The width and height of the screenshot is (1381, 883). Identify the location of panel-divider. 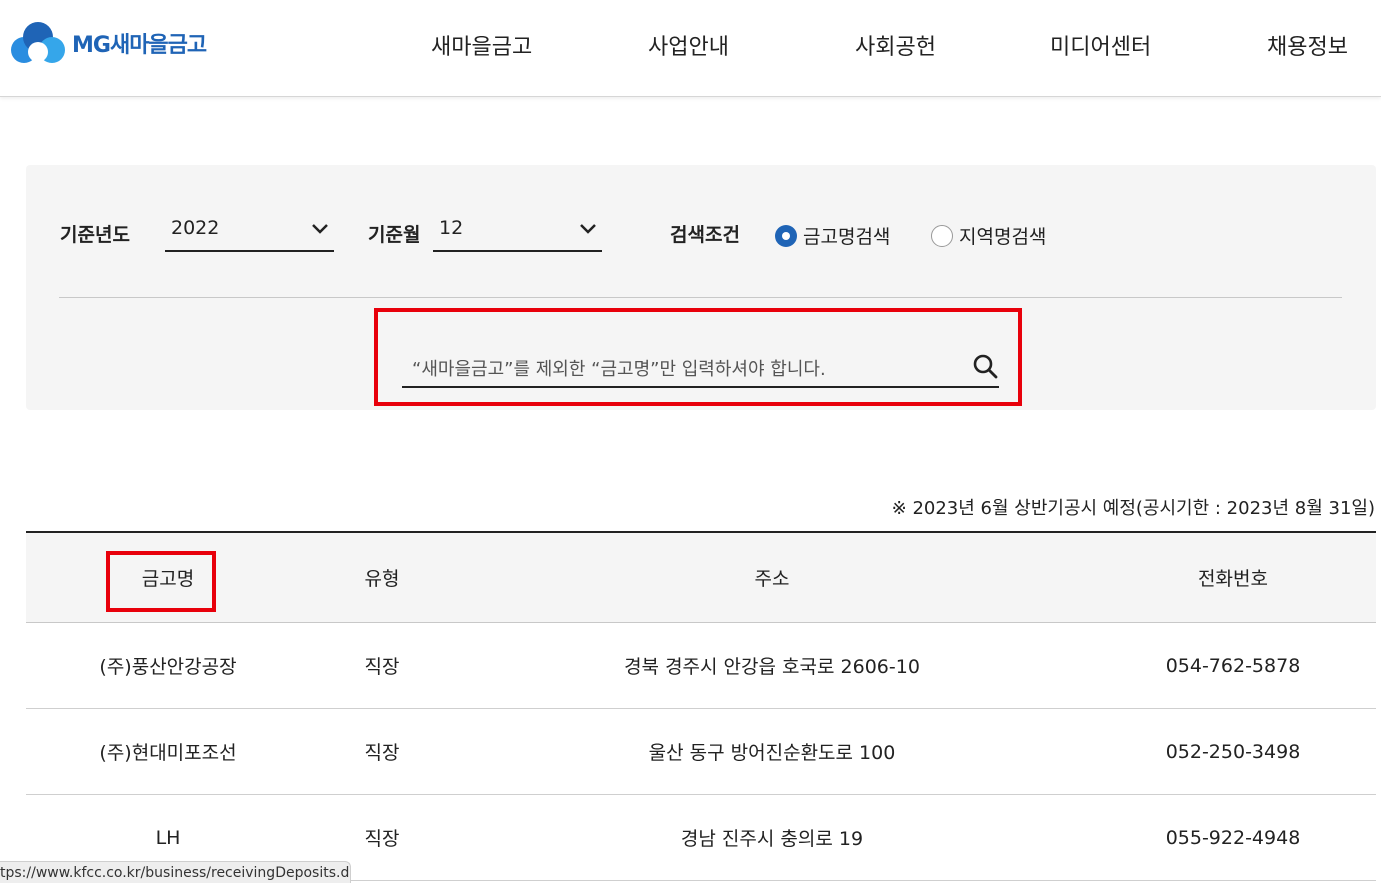
(700, 297).